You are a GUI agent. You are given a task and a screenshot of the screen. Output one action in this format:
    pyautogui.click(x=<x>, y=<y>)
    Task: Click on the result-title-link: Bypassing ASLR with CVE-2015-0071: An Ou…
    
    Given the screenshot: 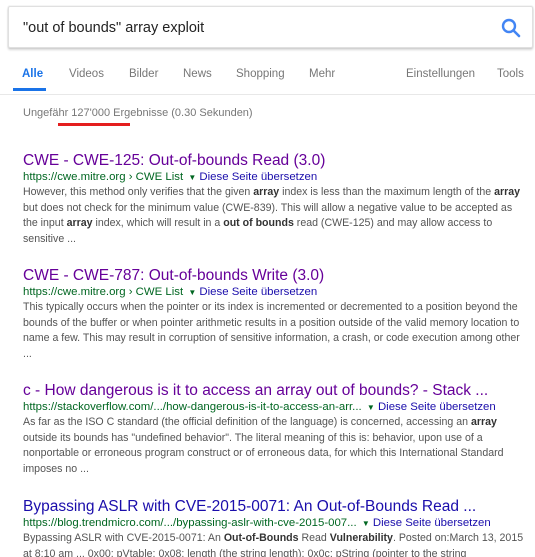 What is the action you would take?
    pyautogui.click(x=275, y=506)
    